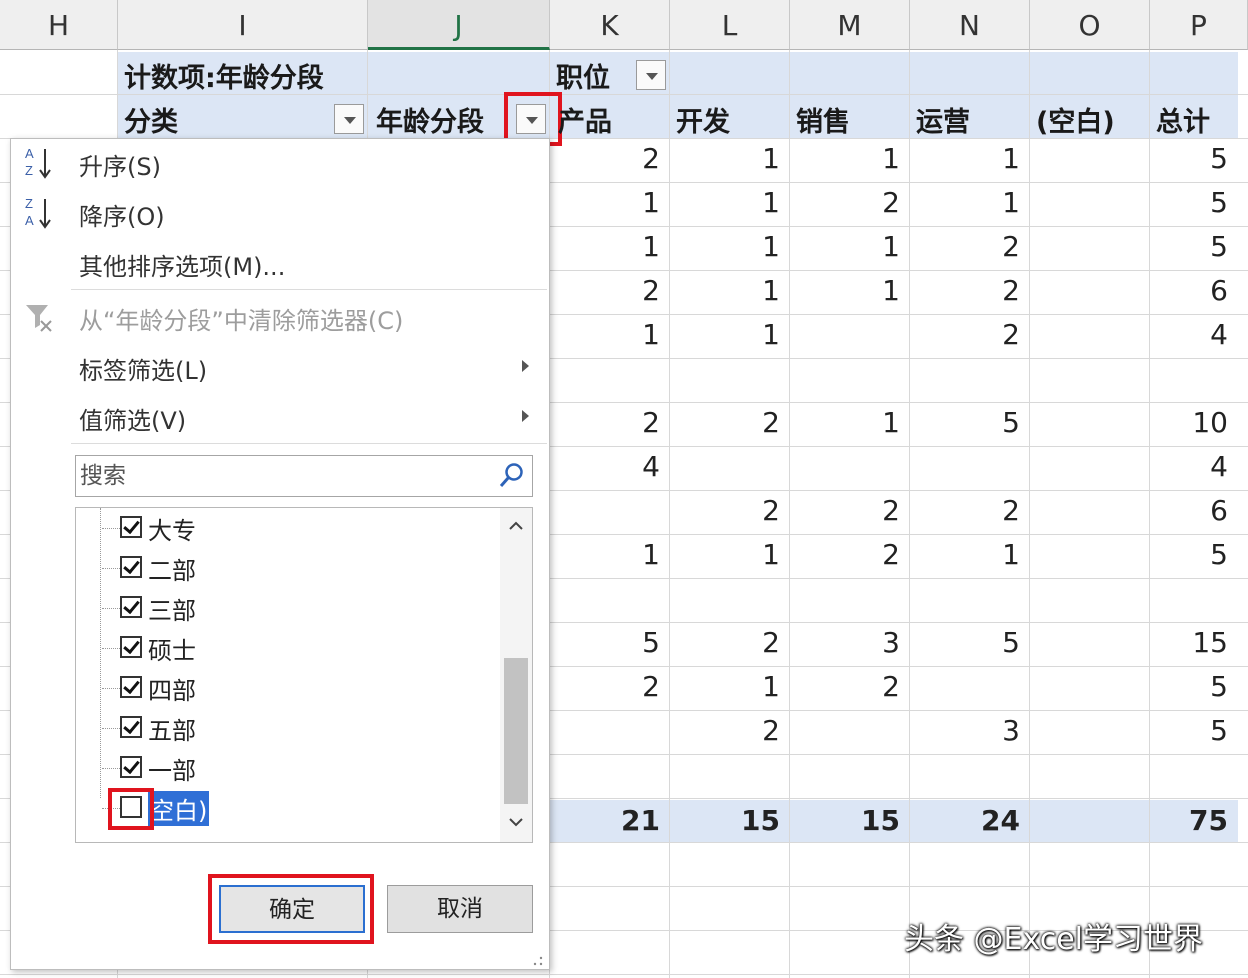 This screenshot has height=978, width=1248. What do you see at coordinates (730, 25) in the screenshot?
I see `column-header-l: L` at bounding box center [730, 25].